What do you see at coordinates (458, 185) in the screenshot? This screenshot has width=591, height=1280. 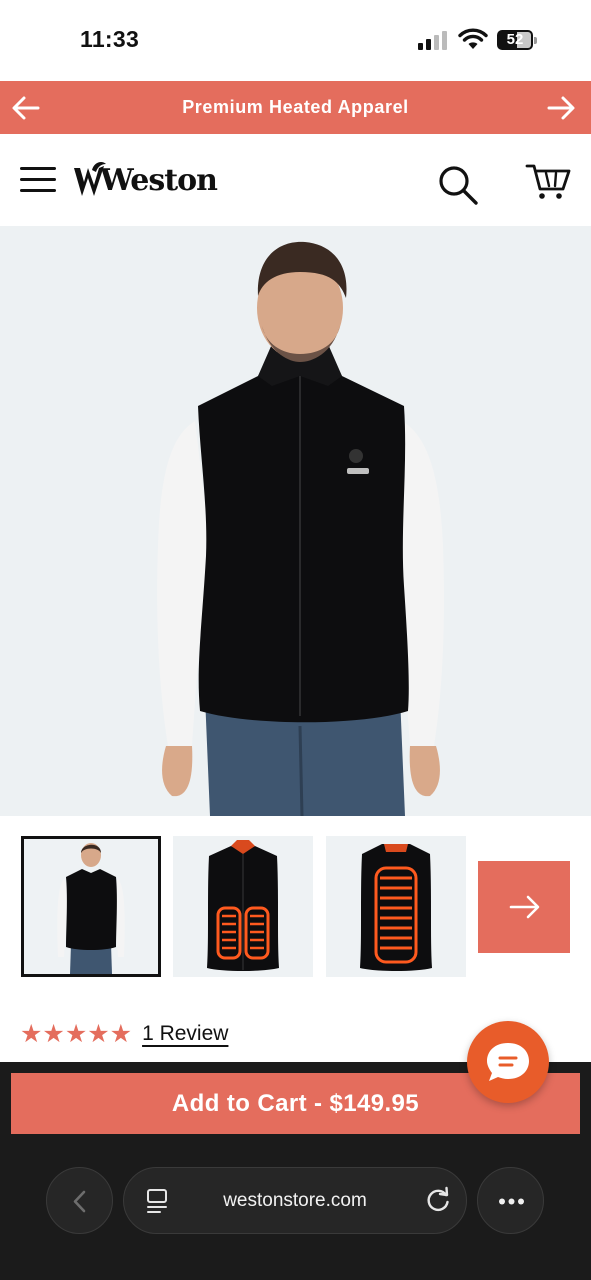 I see `search-icon` at bounding box center [458, 185].